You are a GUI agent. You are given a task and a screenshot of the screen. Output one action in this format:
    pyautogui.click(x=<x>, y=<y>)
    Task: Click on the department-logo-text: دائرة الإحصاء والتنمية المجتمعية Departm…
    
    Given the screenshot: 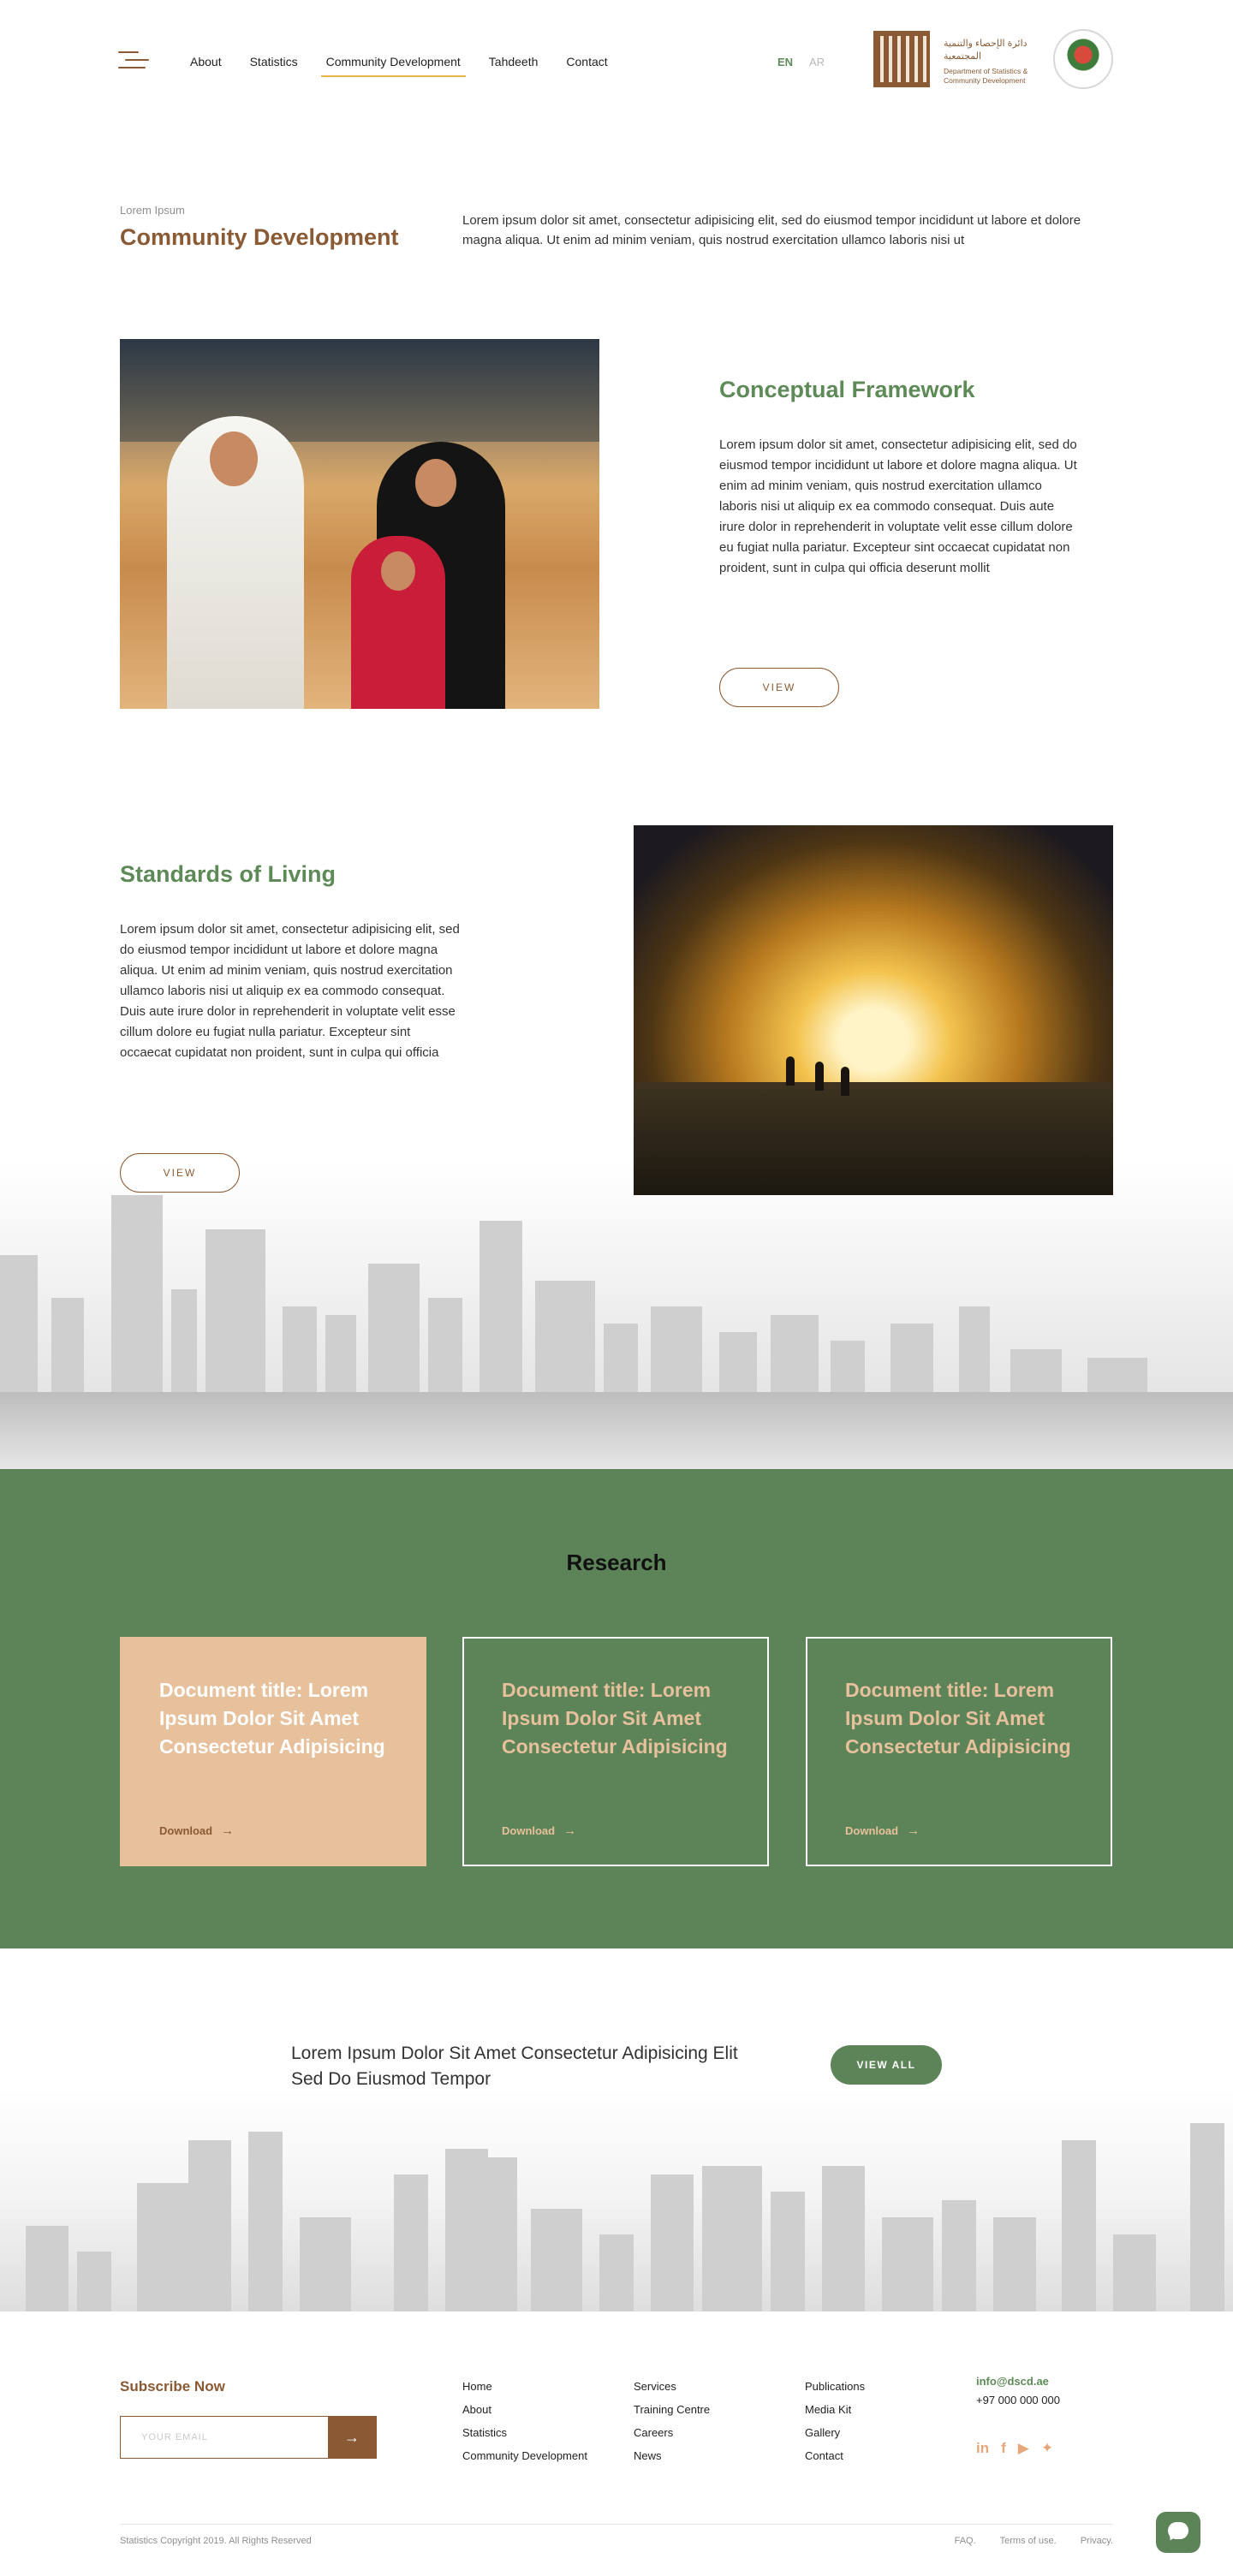 What is the action you would take?
    pyautogui.click(x=986, y=62)
    